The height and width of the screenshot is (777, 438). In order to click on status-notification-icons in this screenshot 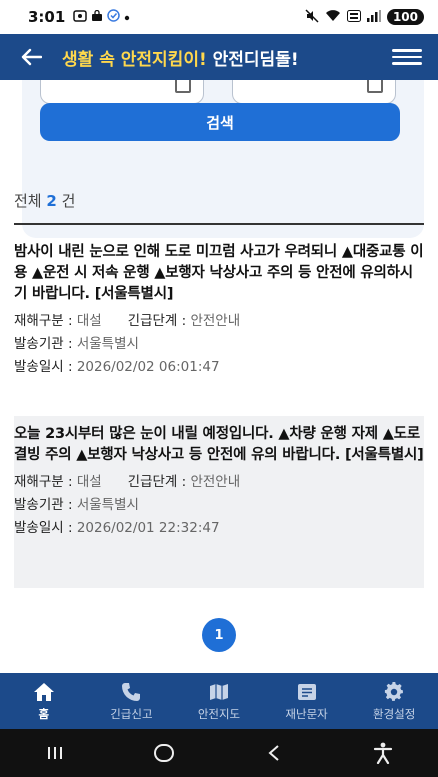, I will do `click(101, 17)`.